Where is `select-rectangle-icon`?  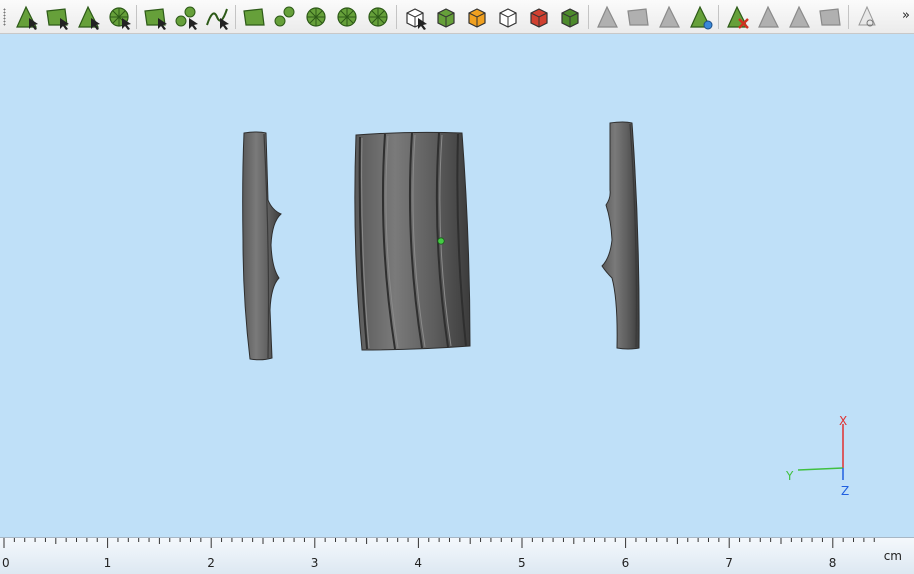 select-rectangle-icon is located at coordinates (155, 19).